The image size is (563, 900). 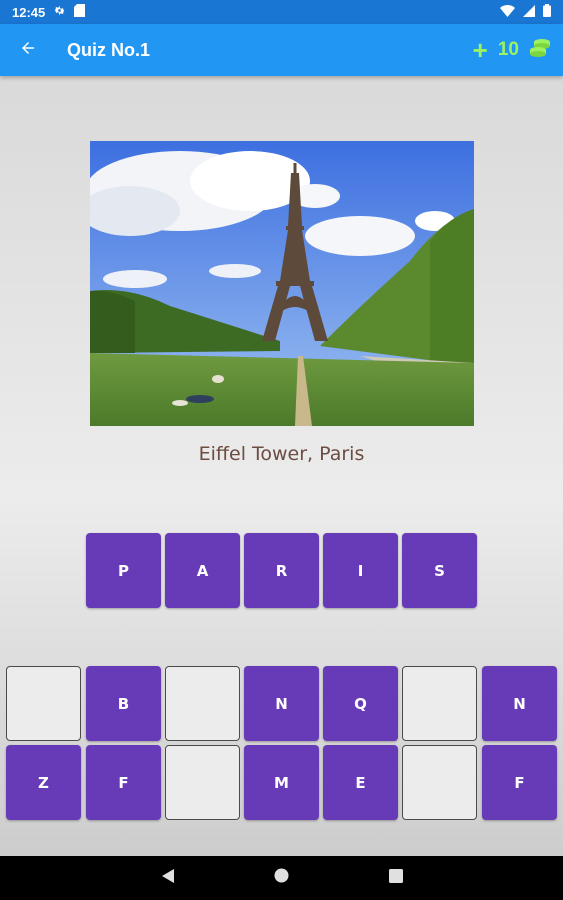 I want to click on answer-tile: P, so click(x=123, y=570).